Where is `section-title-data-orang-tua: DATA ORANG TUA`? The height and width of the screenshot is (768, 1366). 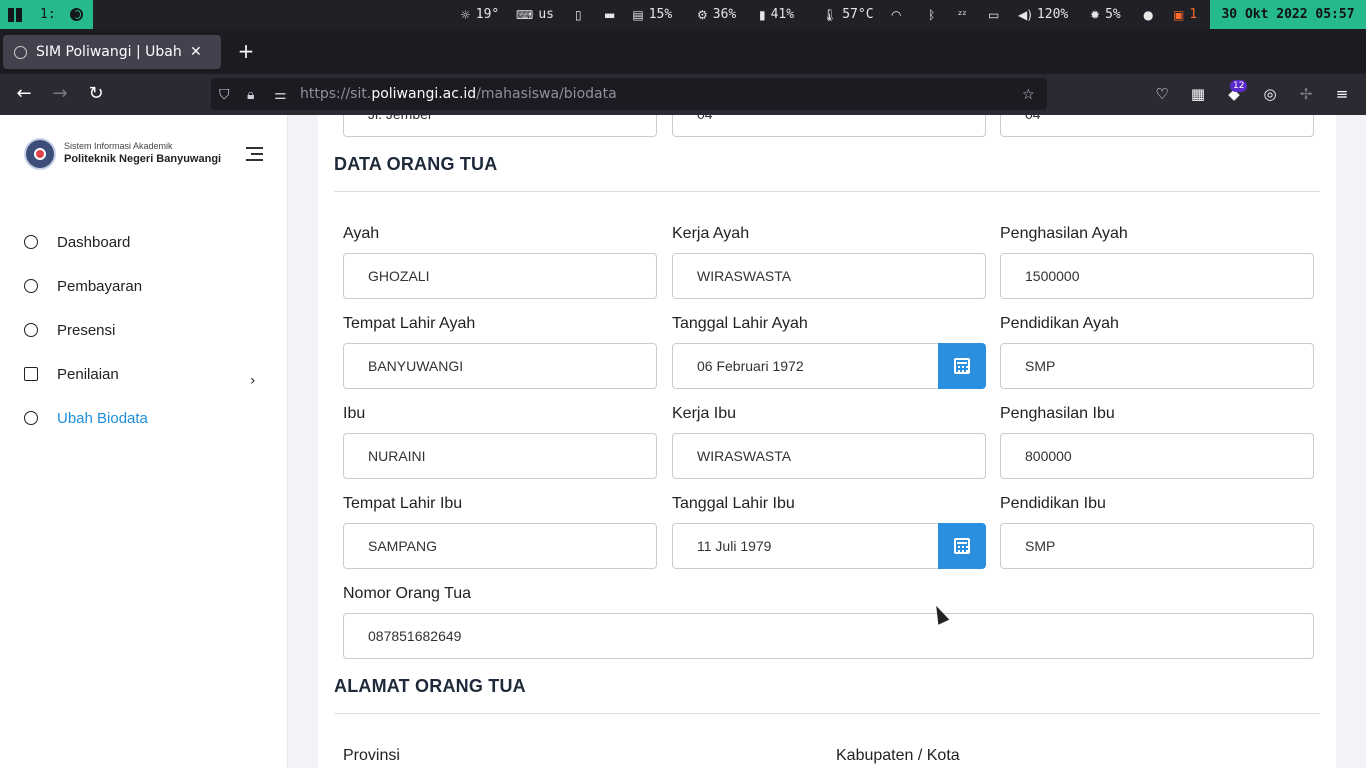 section-title-data-orang-tua: DATA ORANG TUA is located at coordinates (416, 164).